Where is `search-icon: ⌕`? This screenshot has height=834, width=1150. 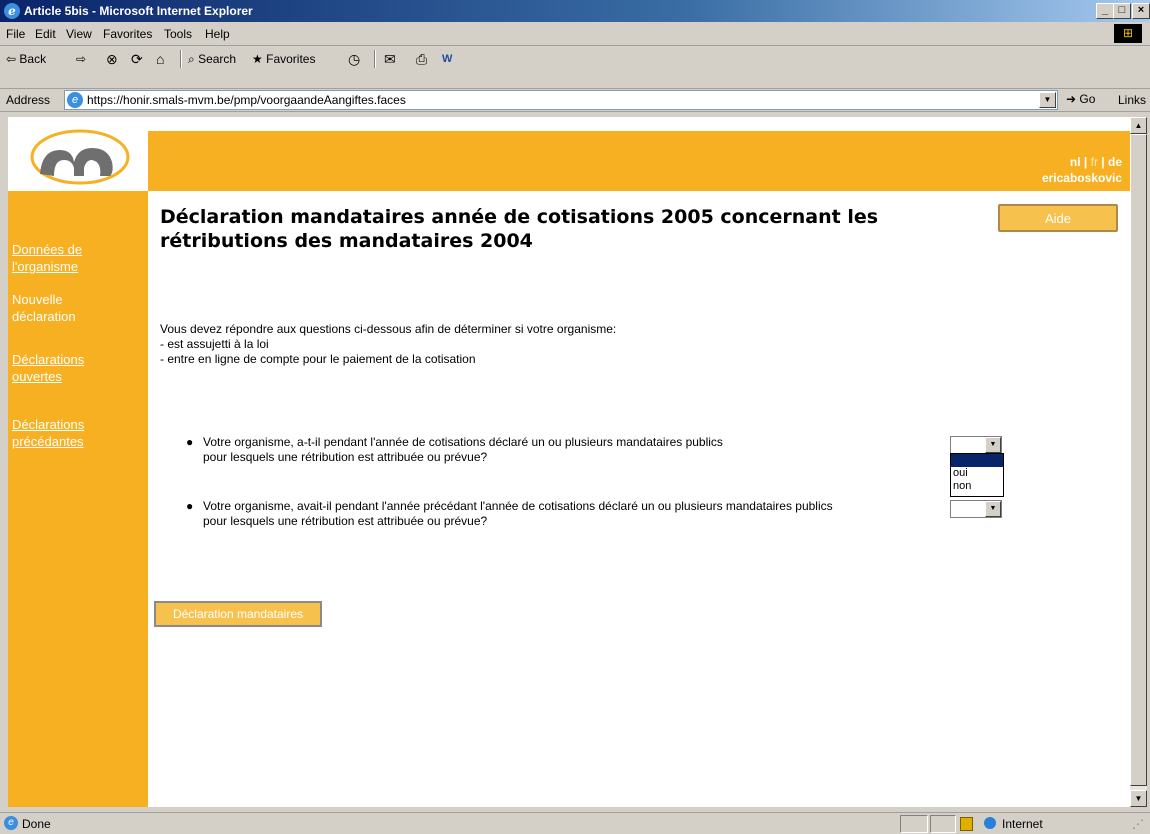
search-icon: ⌕ is located at coordinates (191, 59).